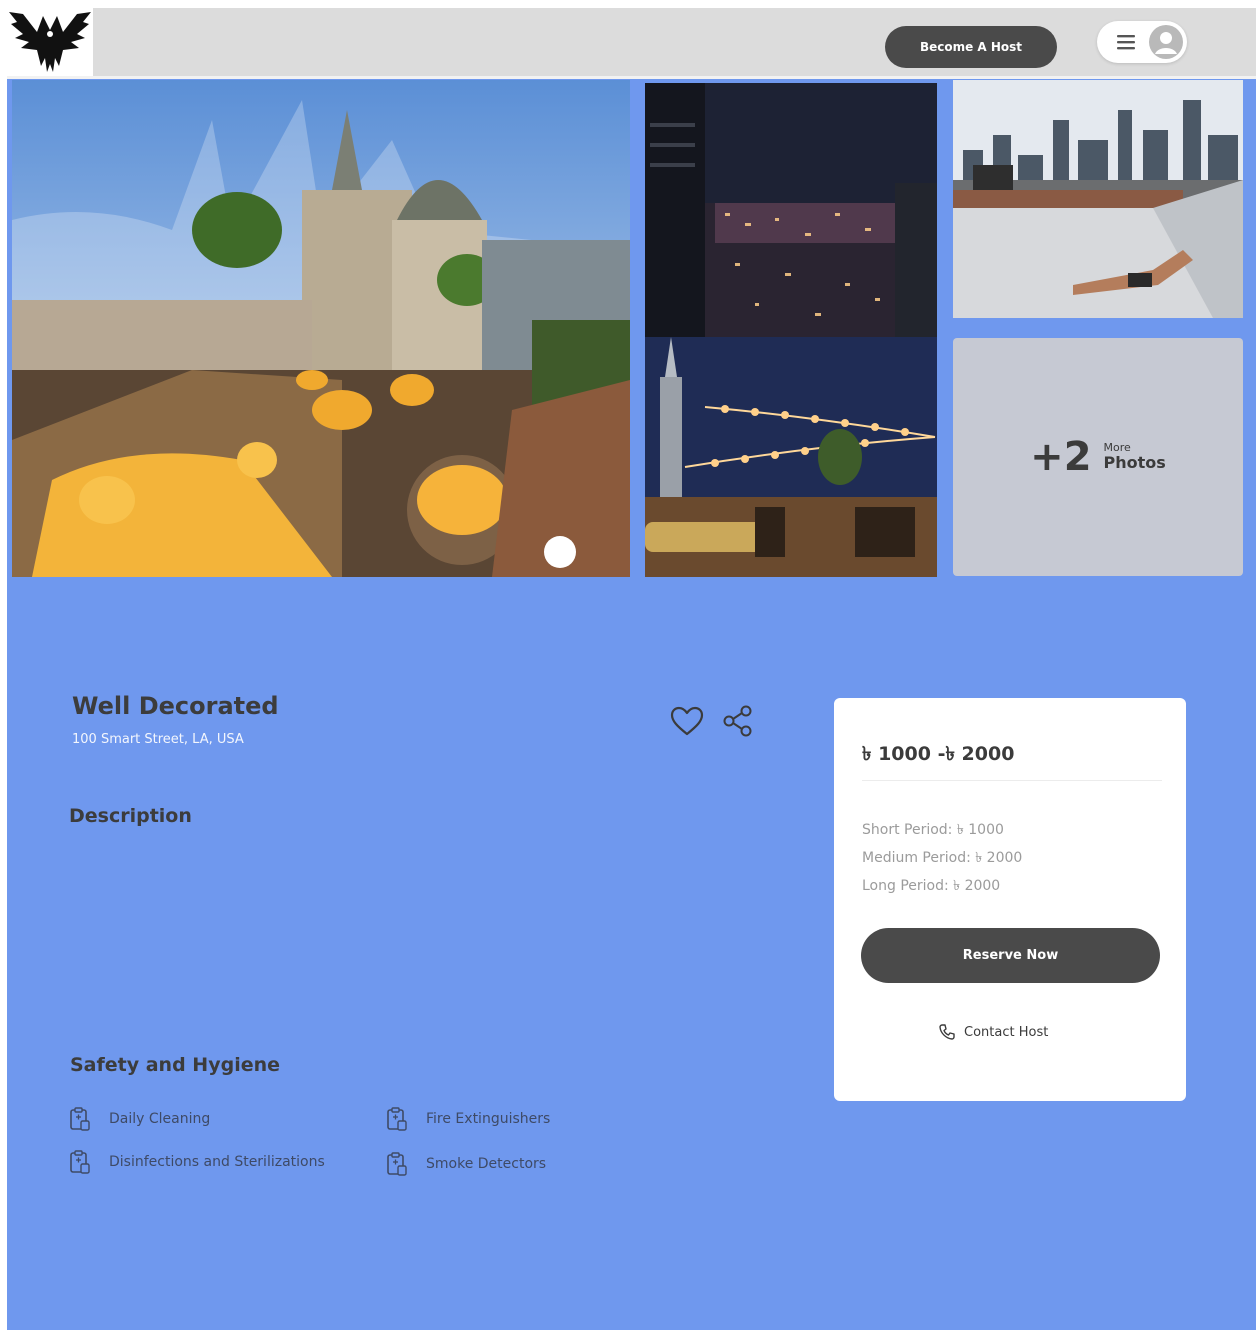 Image resolution: width=1259 pixels, height=1330 pixels. What do you see at coordinates (1134, 457) in the screenshot?
I see `more-photos-label: More Photos` at bounding box center [1134, 457].